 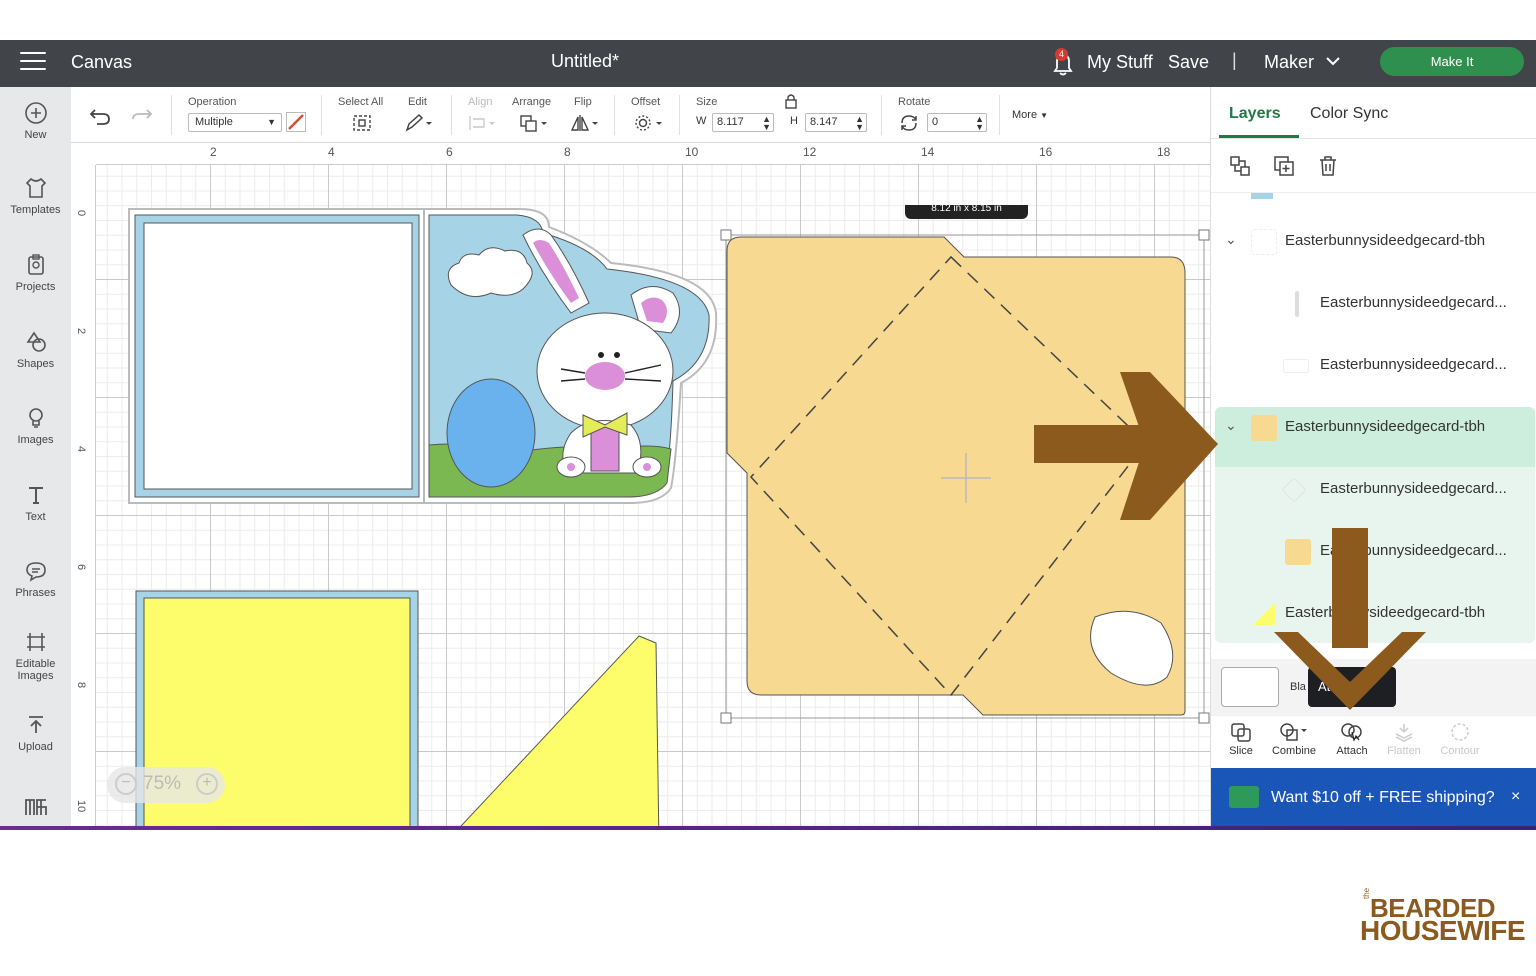 What do you see at coordinates (649, 125) in the screenshot?
I see `offset-icon` at bounding box center [649, 125].